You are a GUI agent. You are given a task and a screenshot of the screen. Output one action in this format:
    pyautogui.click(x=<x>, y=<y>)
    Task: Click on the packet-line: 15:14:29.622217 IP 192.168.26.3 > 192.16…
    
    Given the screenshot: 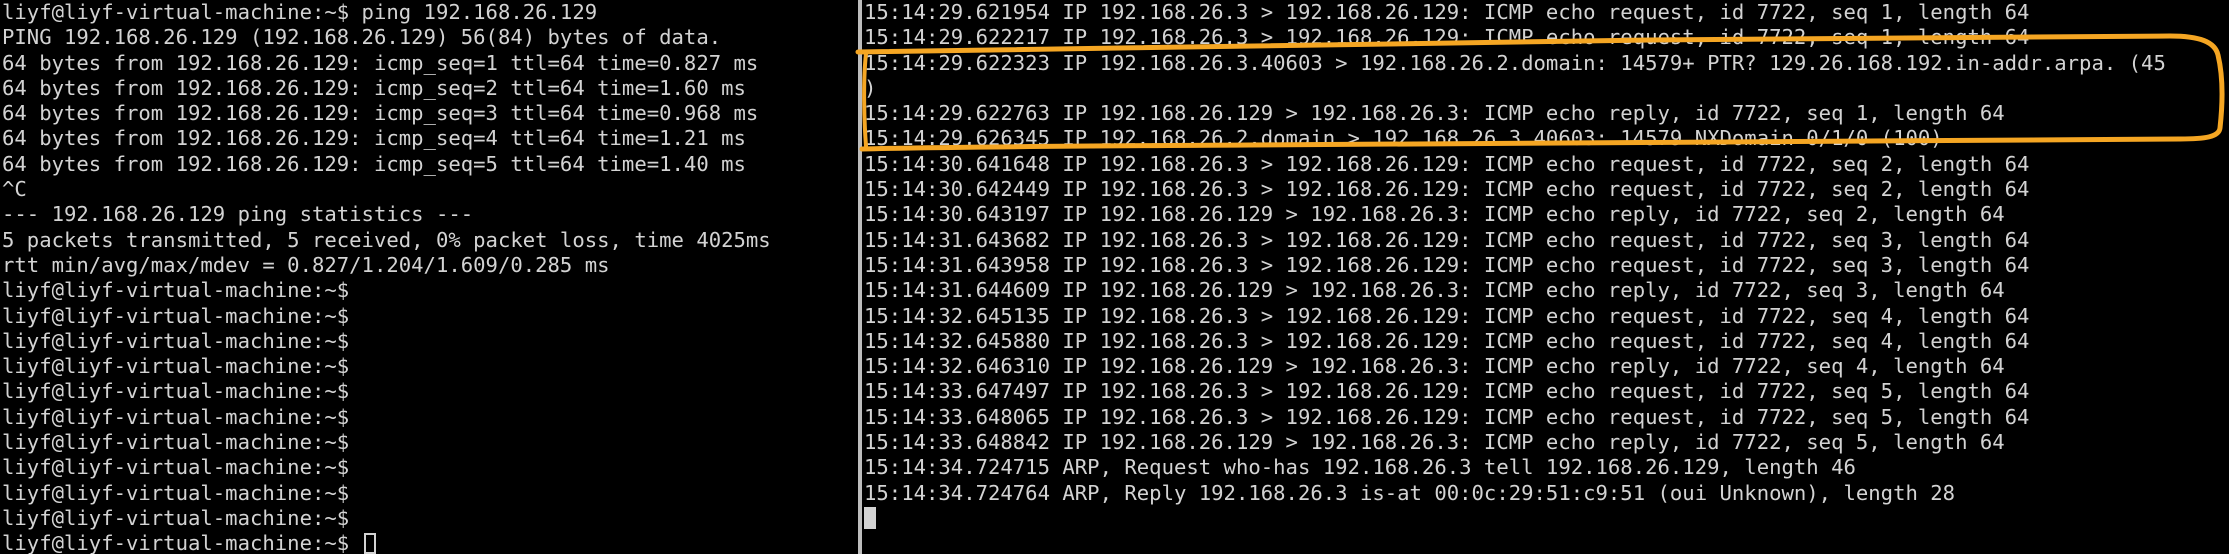 What is the action you would take?
    pyautogui.click(x=1447, y=37)
    